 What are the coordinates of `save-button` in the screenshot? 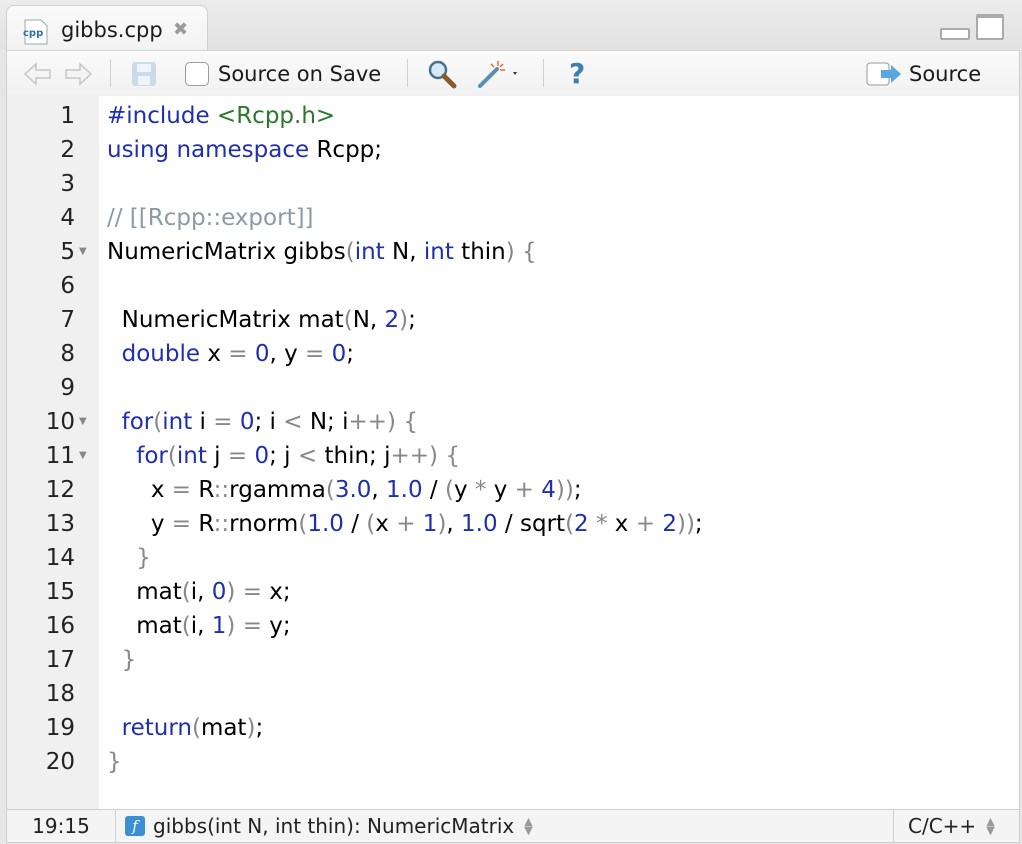 It's located at (144, 73).